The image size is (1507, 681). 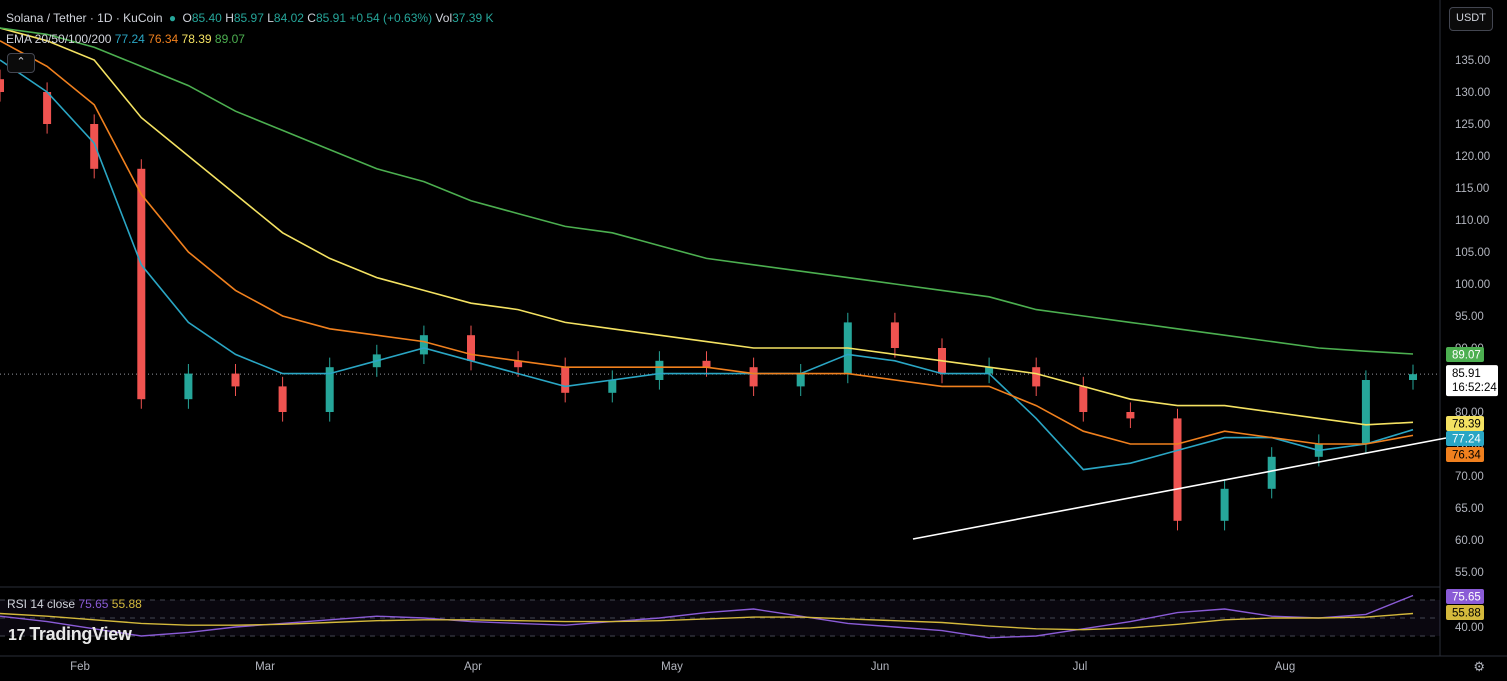 I want to click on ema20-value: 77.24, so click(x=129, y=39).